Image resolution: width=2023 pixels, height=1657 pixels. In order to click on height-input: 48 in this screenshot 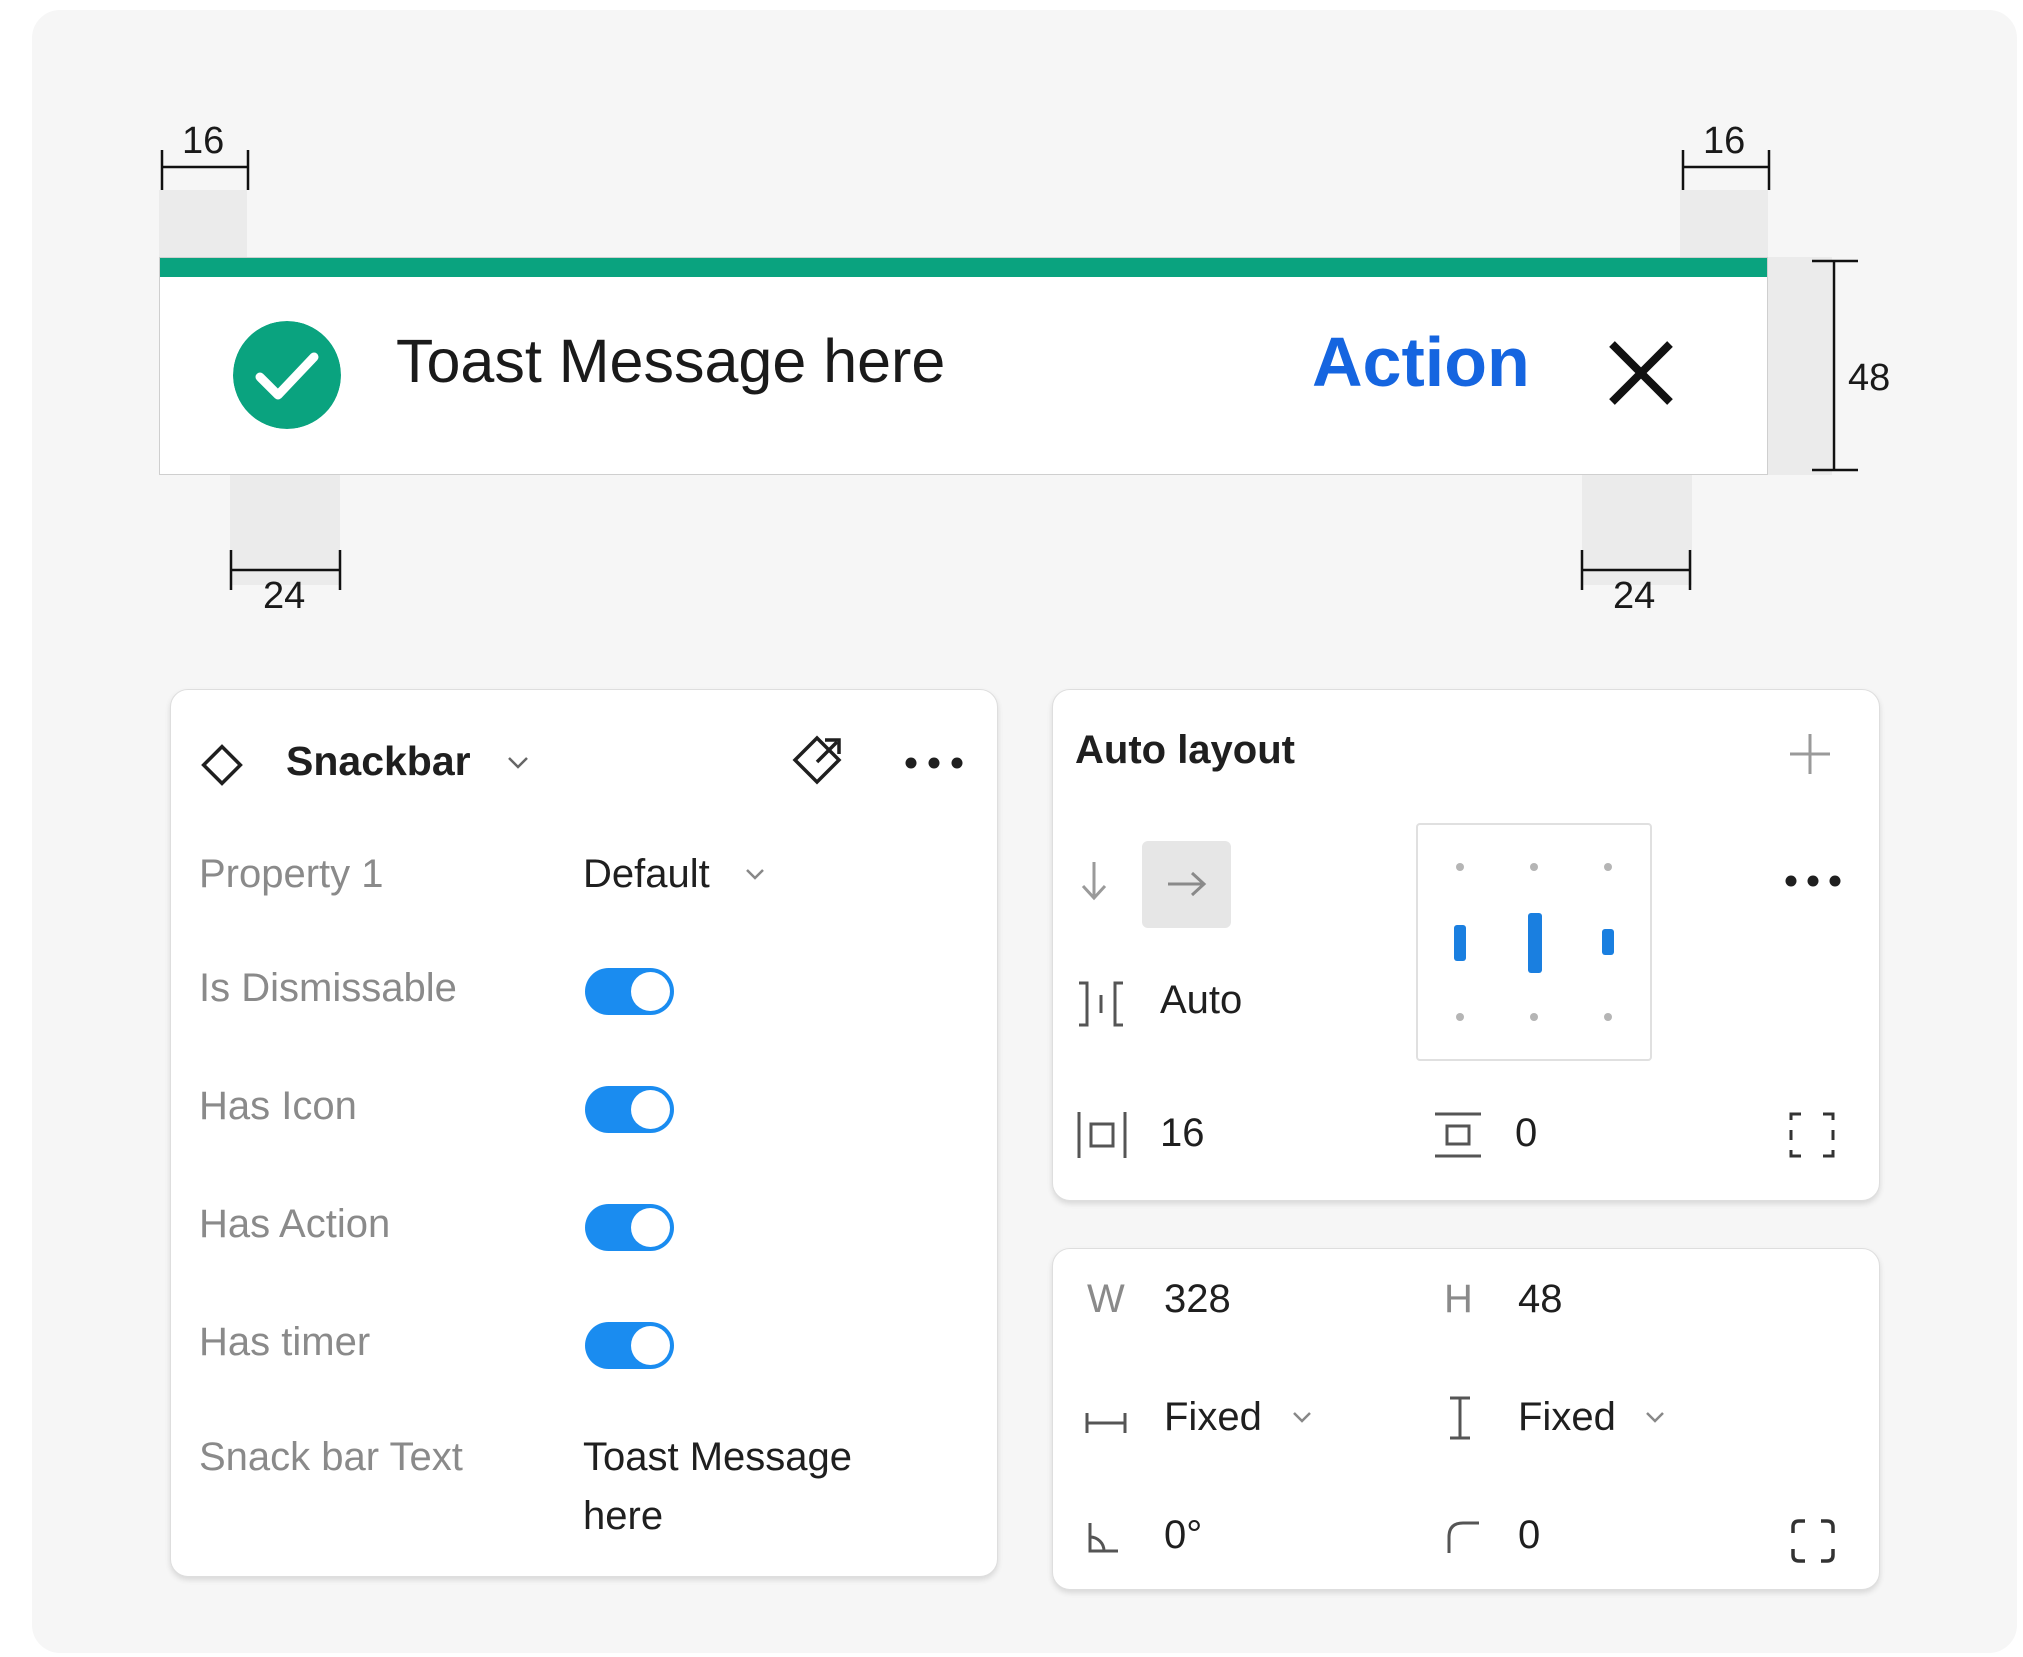, I will do `click(1540, 1299)`.